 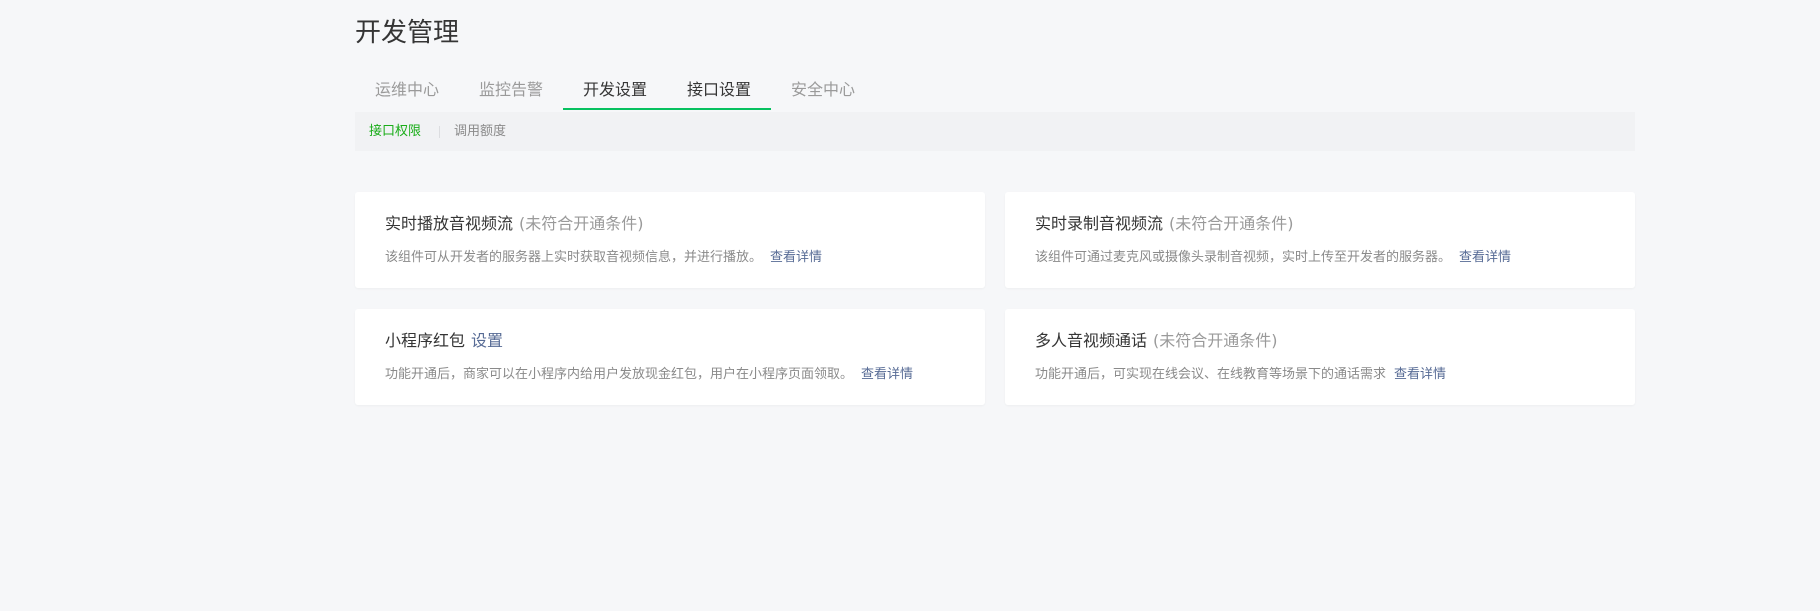 I want to click on card-title: 实时录制音视频流 (未符合开通条件), so click(x=1164, y=224).